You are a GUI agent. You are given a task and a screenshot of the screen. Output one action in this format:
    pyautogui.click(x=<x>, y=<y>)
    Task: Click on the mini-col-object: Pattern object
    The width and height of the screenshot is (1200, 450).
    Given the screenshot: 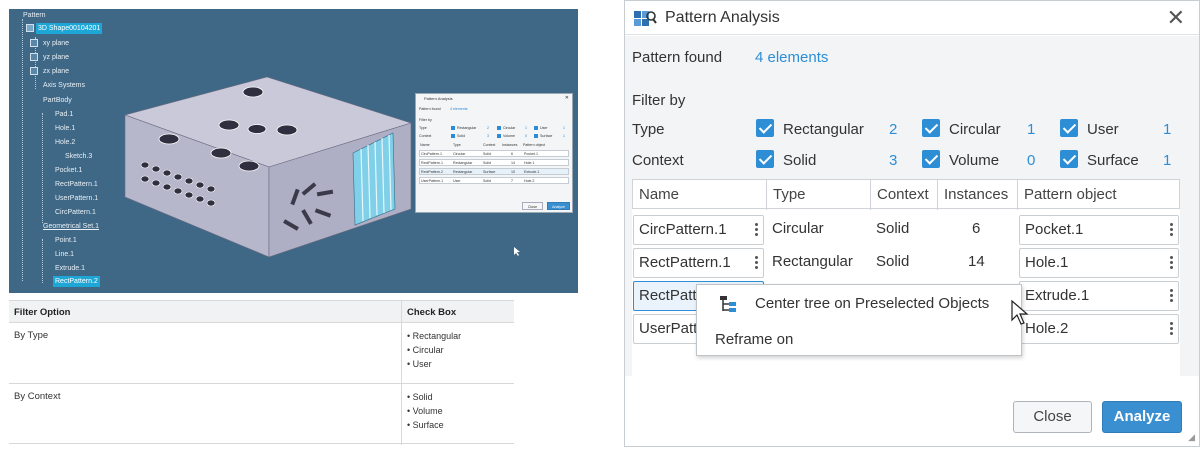 What is the action you would take?
    pyautogui.click(x=534, y=145)
    